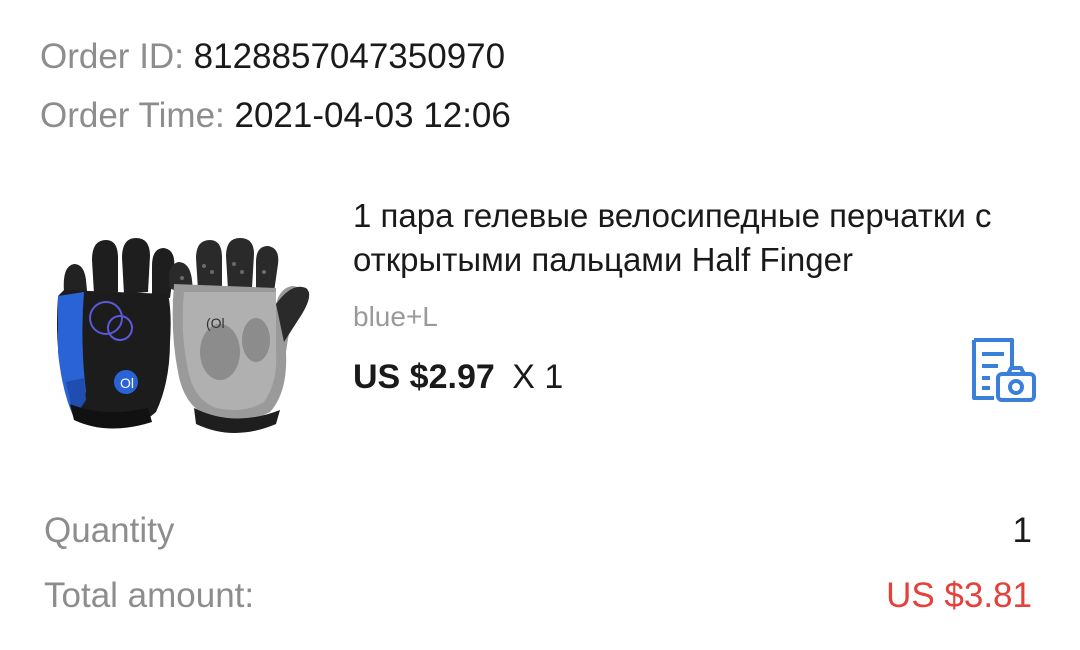  Describe the element at coordinates (395, 316) in the screenshot. I see `product-variant: blue+L` at that location.